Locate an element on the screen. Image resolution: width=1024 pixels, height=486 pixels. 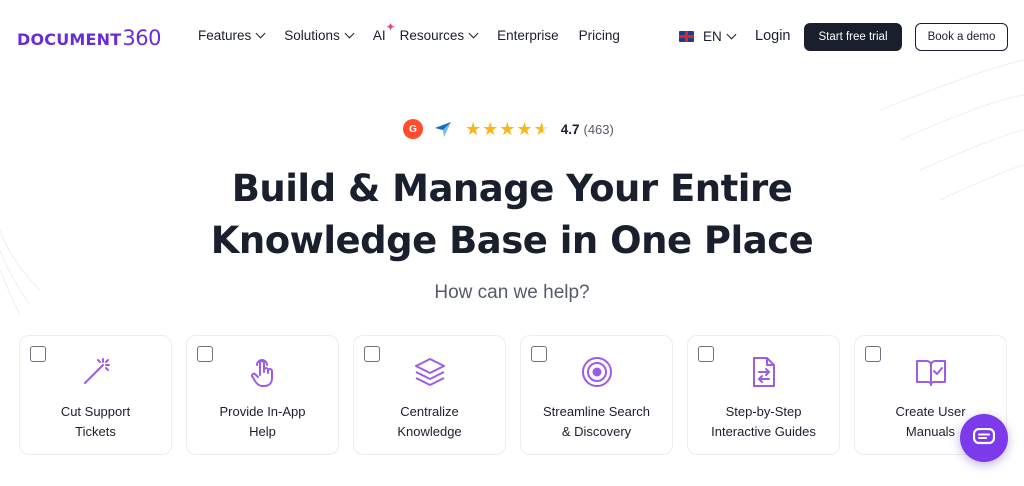
half-star-icon: ★ is located at coordinates (541, 129).